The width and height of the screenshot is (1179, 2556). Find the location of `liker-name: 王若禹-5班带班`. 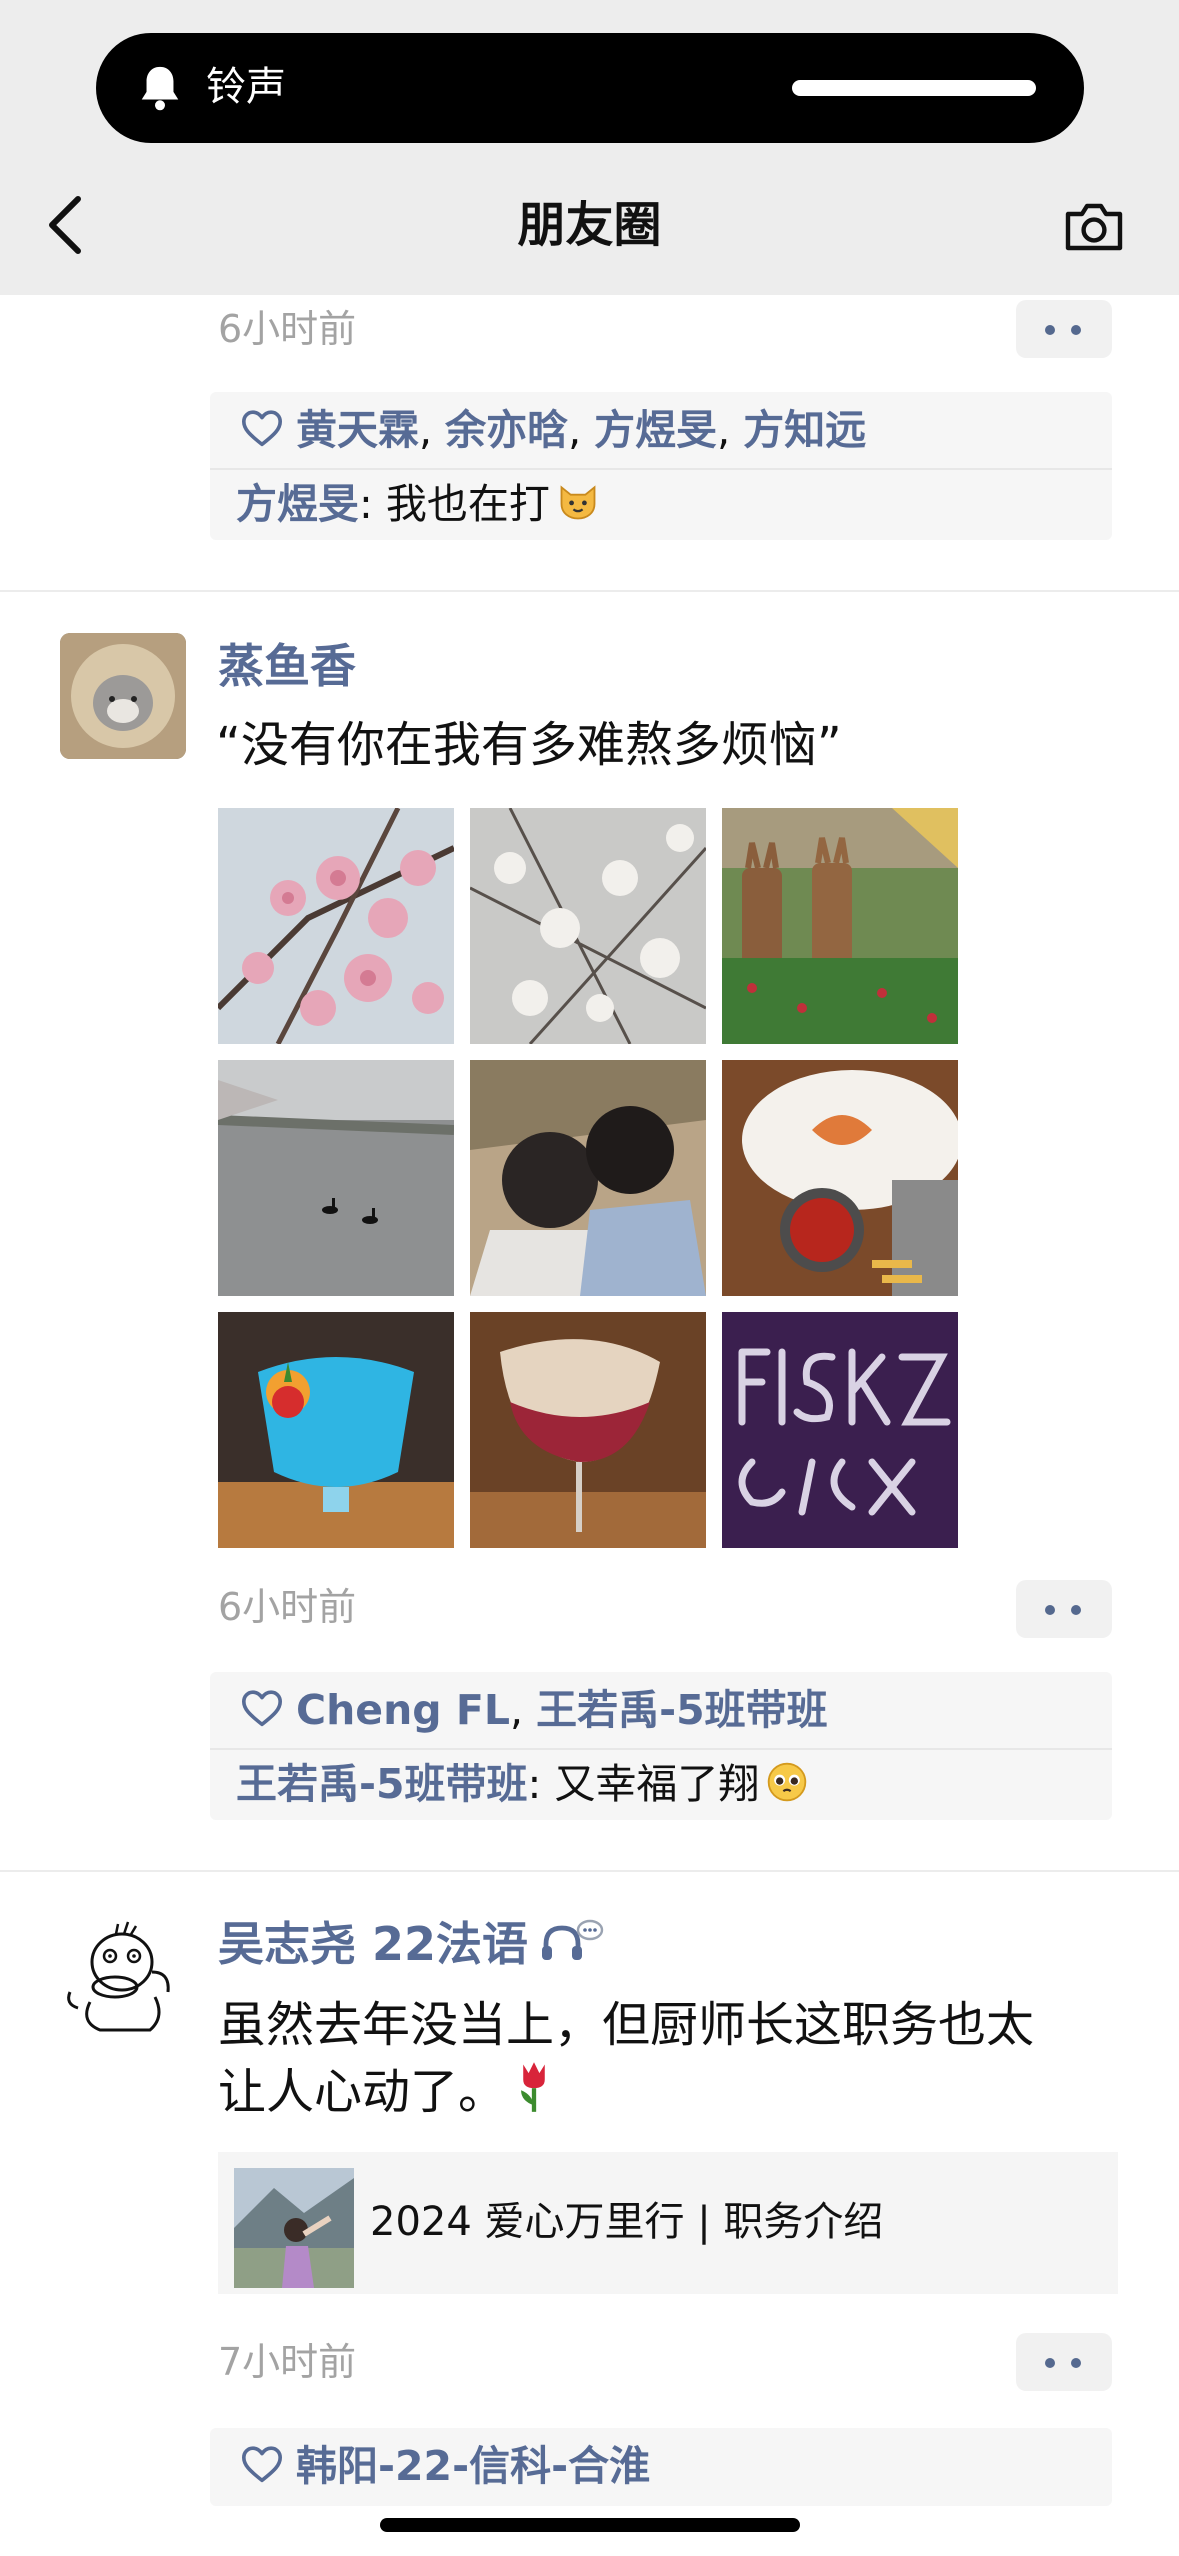

liker-name: 王若禹-5班带班 is located at coordinates (682, 1710).